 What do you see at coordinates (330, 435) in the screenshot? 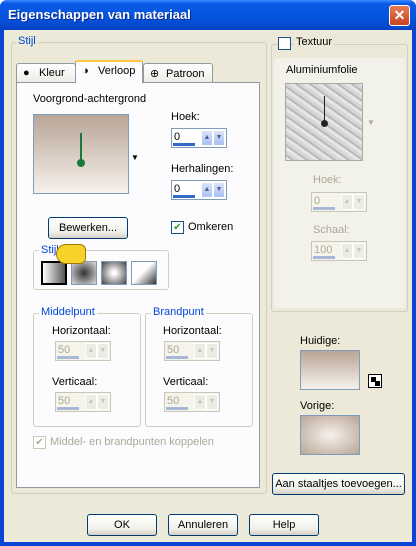
I see `previous-material-swatch` at bounding box center [330, 435].